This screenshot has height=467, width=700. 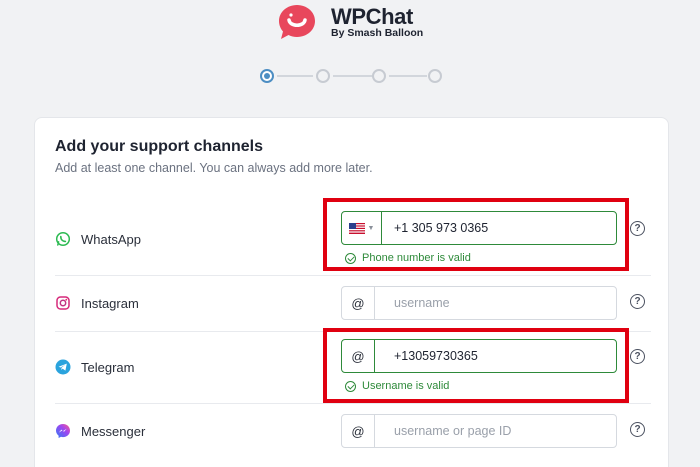 I want to click on card-title: Add your support channels, so click(x=159, y=146).